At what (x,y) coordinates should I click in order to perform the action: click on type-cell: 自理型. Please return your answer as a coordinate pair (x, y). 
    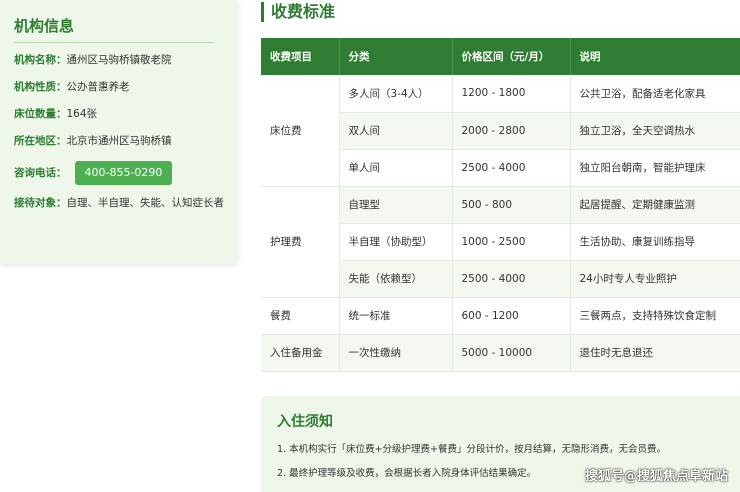
    Looking at the image, I should click on (396, 205).